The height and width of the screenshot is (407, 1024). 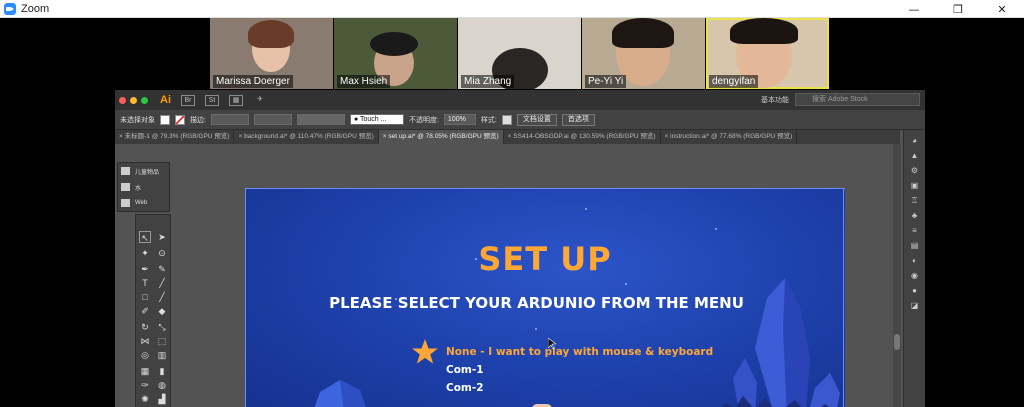 What do you see at coordinates (180, 119) in the screenshot?
I see `stroke-swatch` at bounding box center [180, 119].